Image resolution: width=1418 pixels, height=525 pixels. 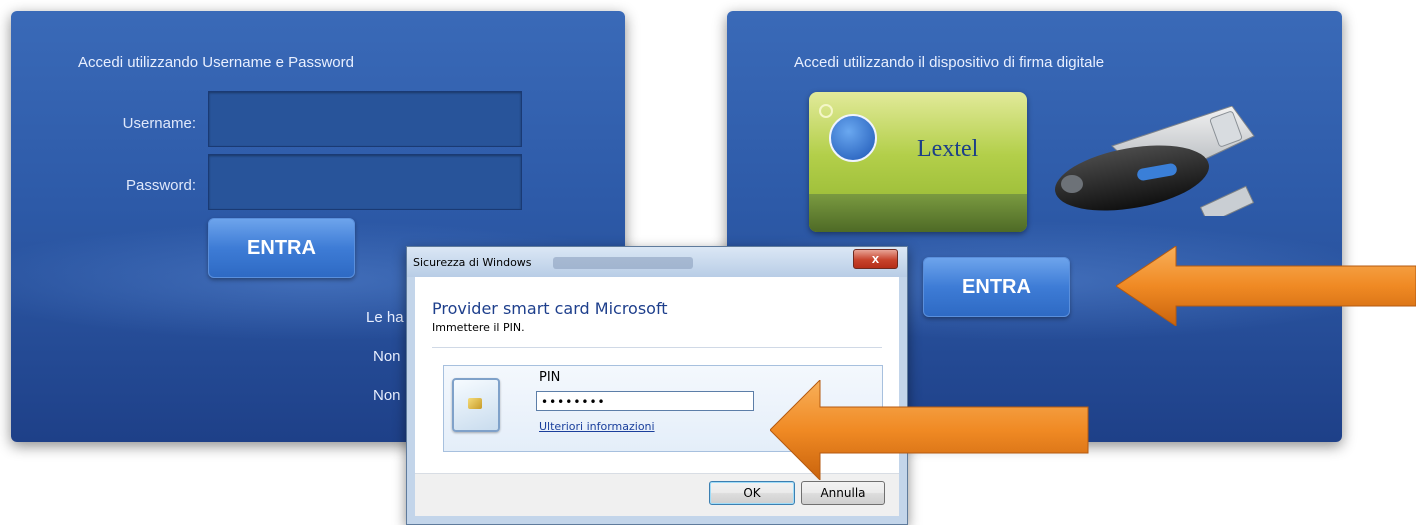 What do you see at coordinates (160, 185) in the screenshot?
I see `password-label: Password:` at bounding box center [160, 185].